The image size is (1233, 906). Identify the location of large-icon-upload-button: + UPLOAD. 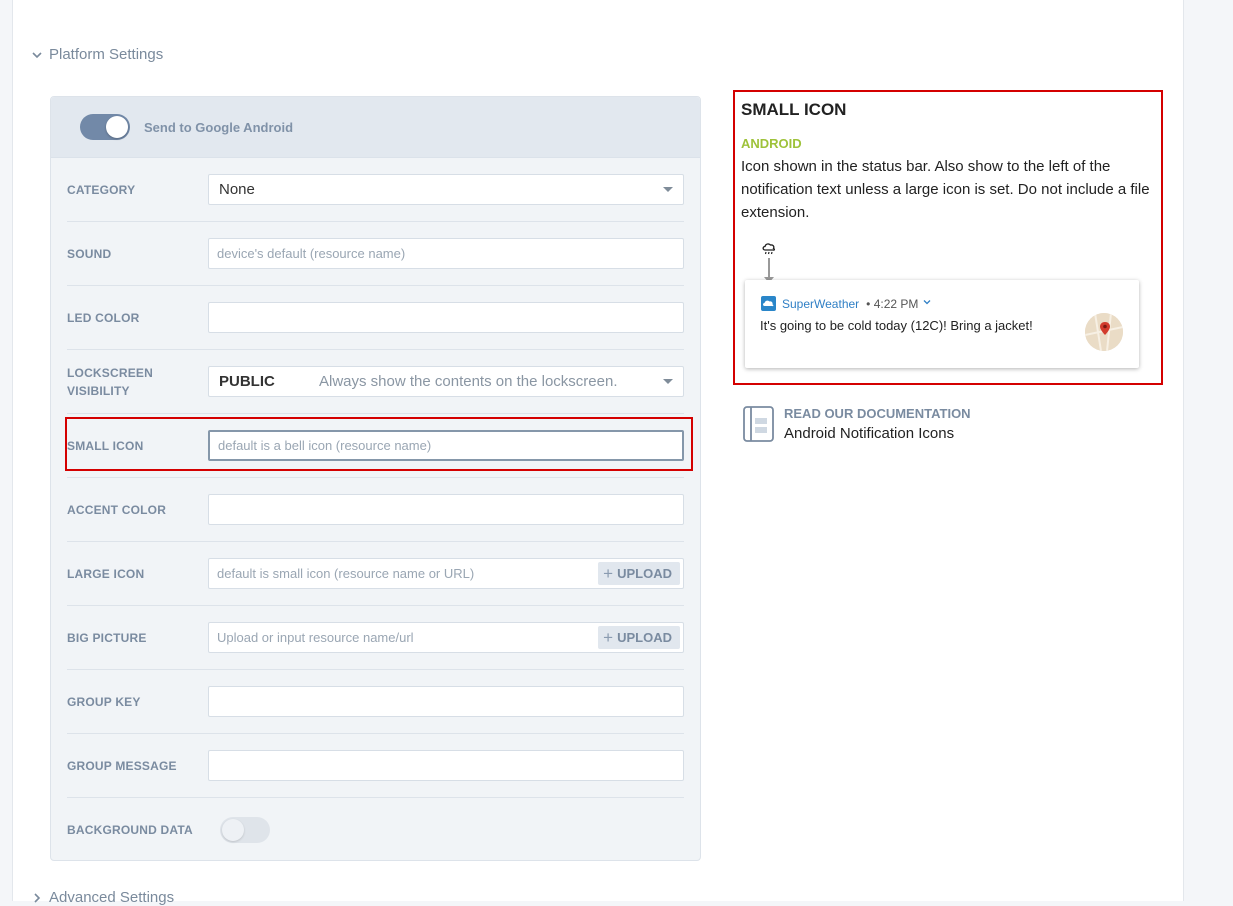
(639, 573).